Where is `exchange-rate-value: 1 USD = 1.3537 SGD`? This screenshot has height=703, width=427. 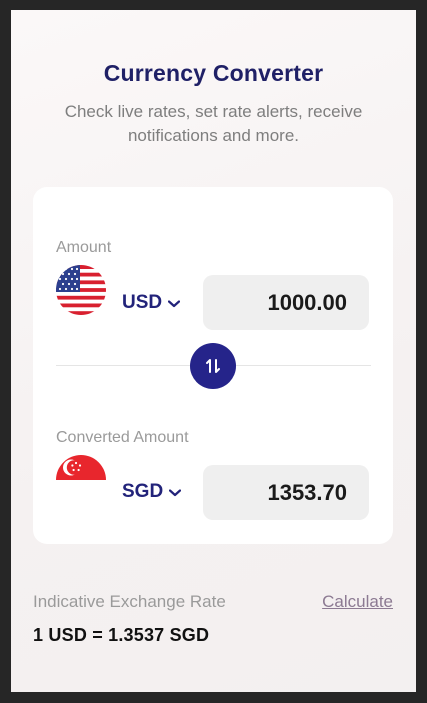
exchange-rate-value: 1 USD = 1.3537 SGD is located at coordinates (121, 635).